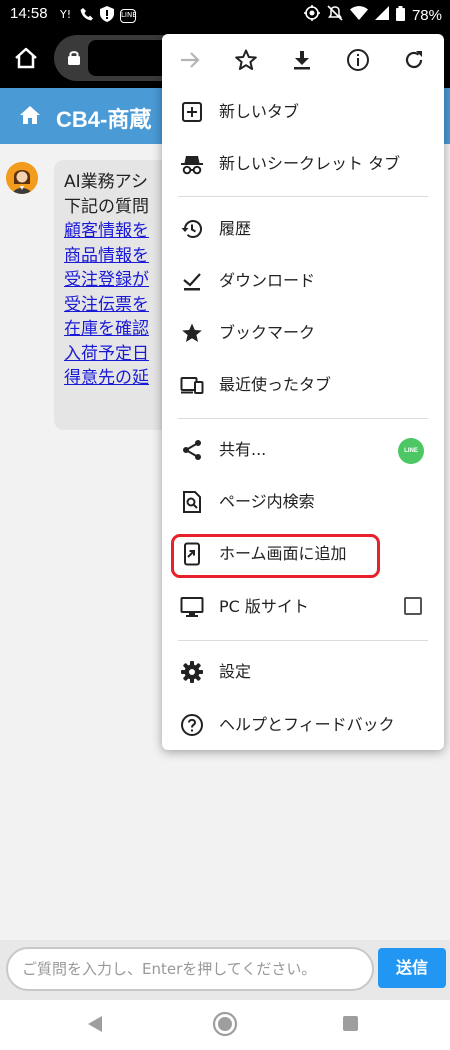 This screenshot has height=1050, width=450. What do you see at coordinates (192, 333) in the screenshot?
I see `bookmarks-icon` at bounding box center [192, 333].